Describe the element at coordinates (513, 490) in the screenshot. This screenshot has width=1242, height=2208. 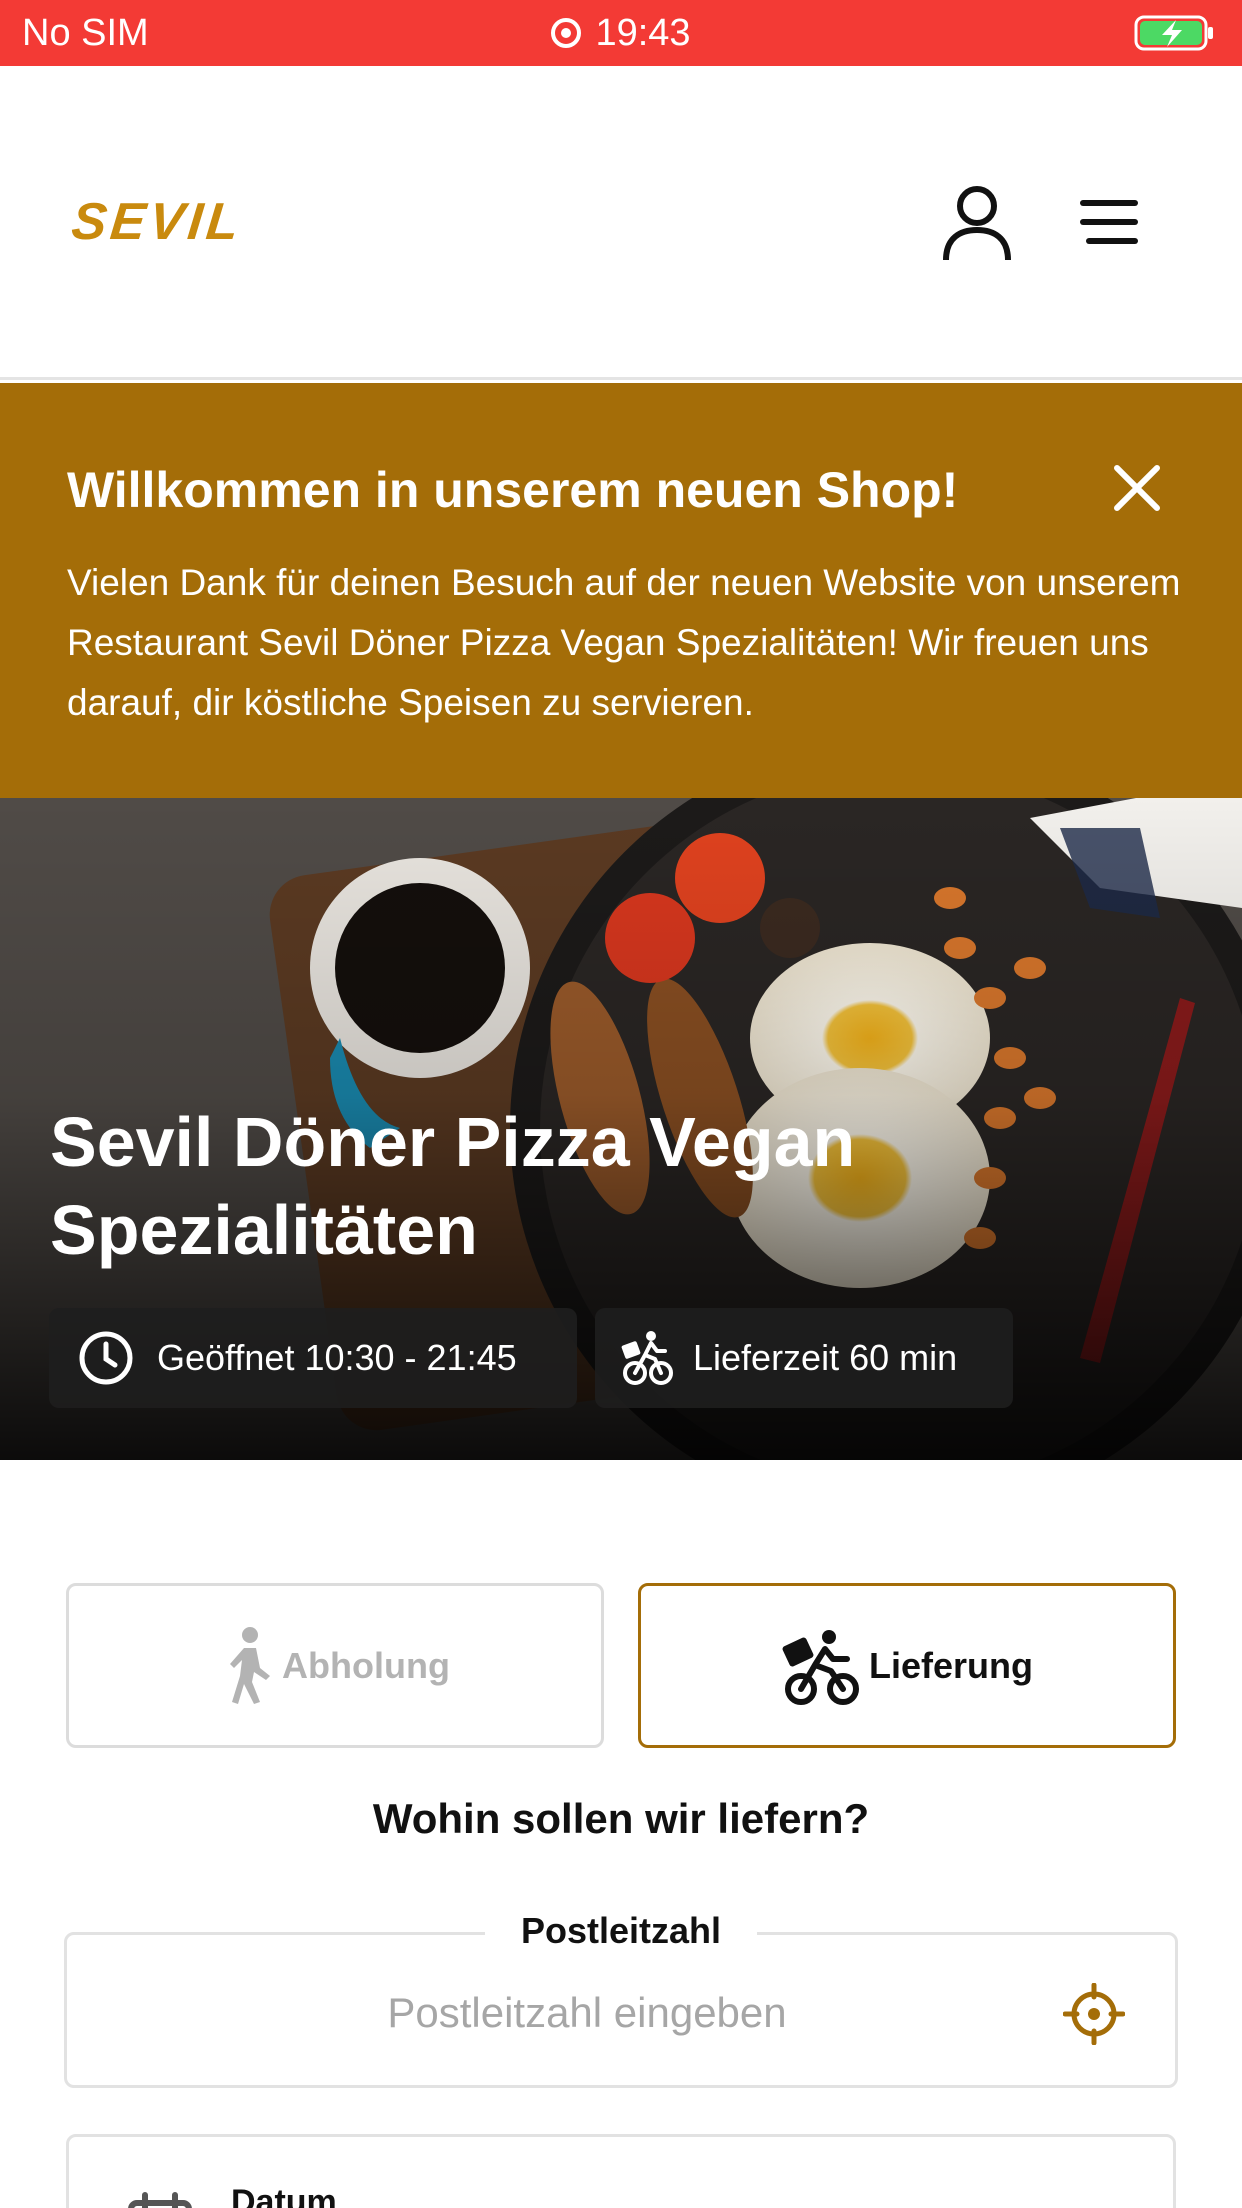
I see `banner-title: Willkommen in unserem neuen Shop!` at that location.